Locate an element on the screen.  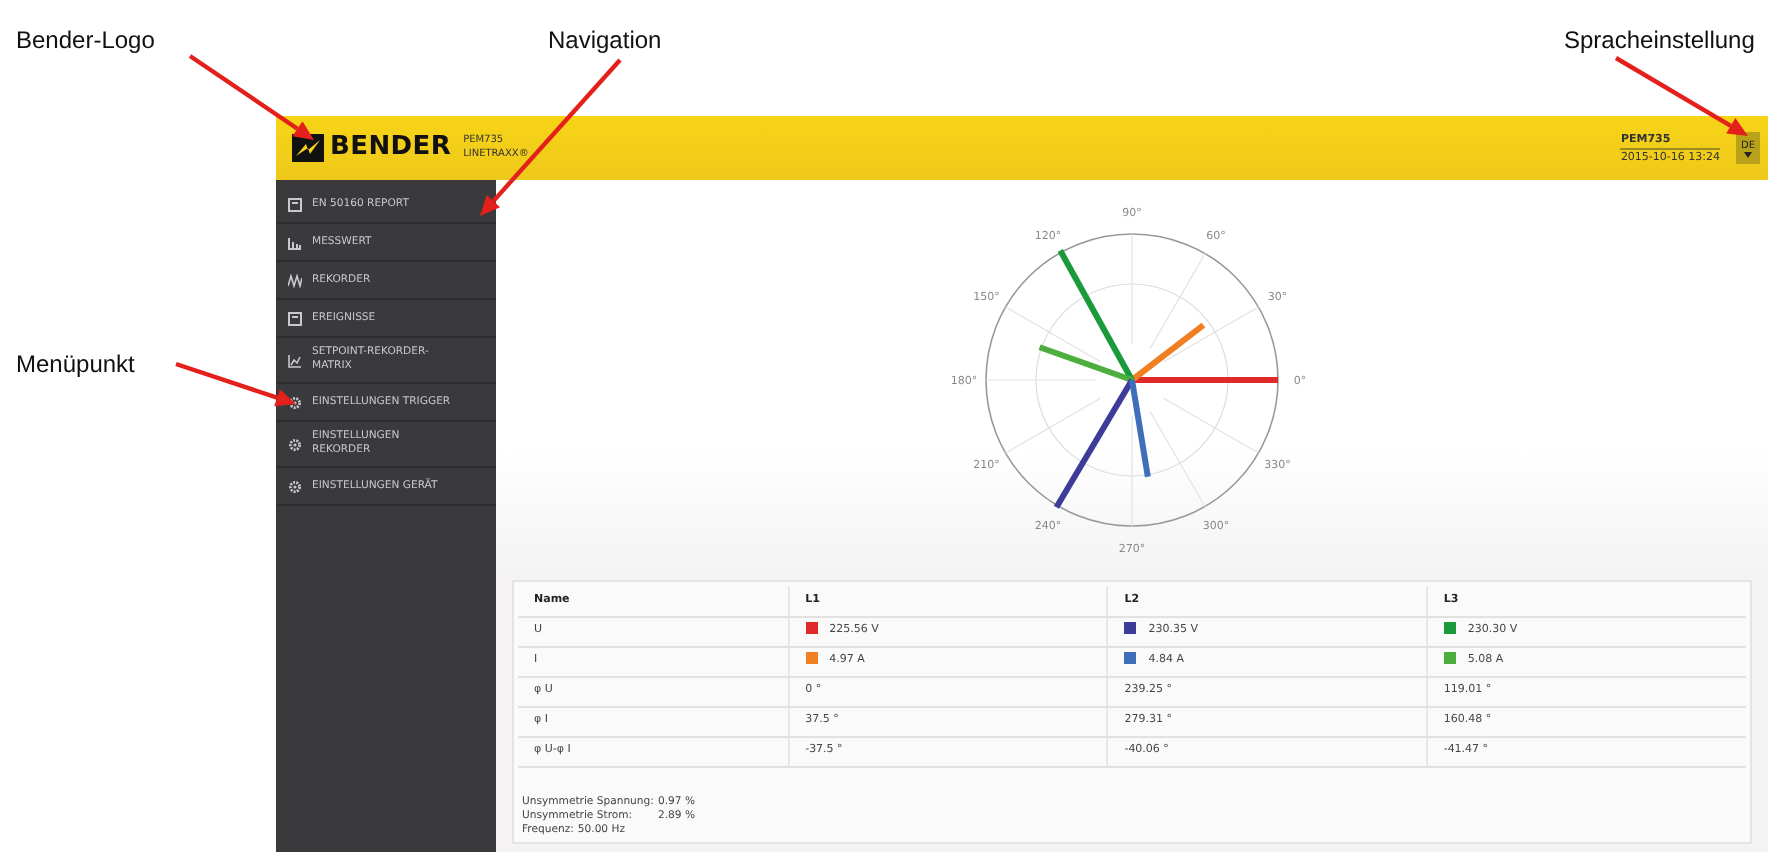
logo-icon is located at coordinates (308, 148).